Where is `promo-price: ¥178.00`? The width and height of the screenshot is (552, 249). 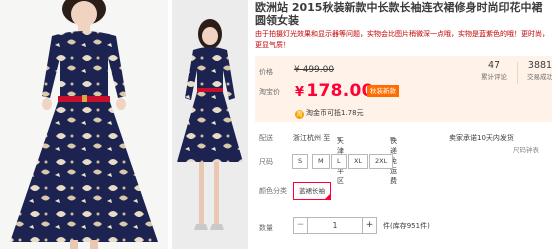 promo-price: ¥178.00 is located at coordinates (334, 91).